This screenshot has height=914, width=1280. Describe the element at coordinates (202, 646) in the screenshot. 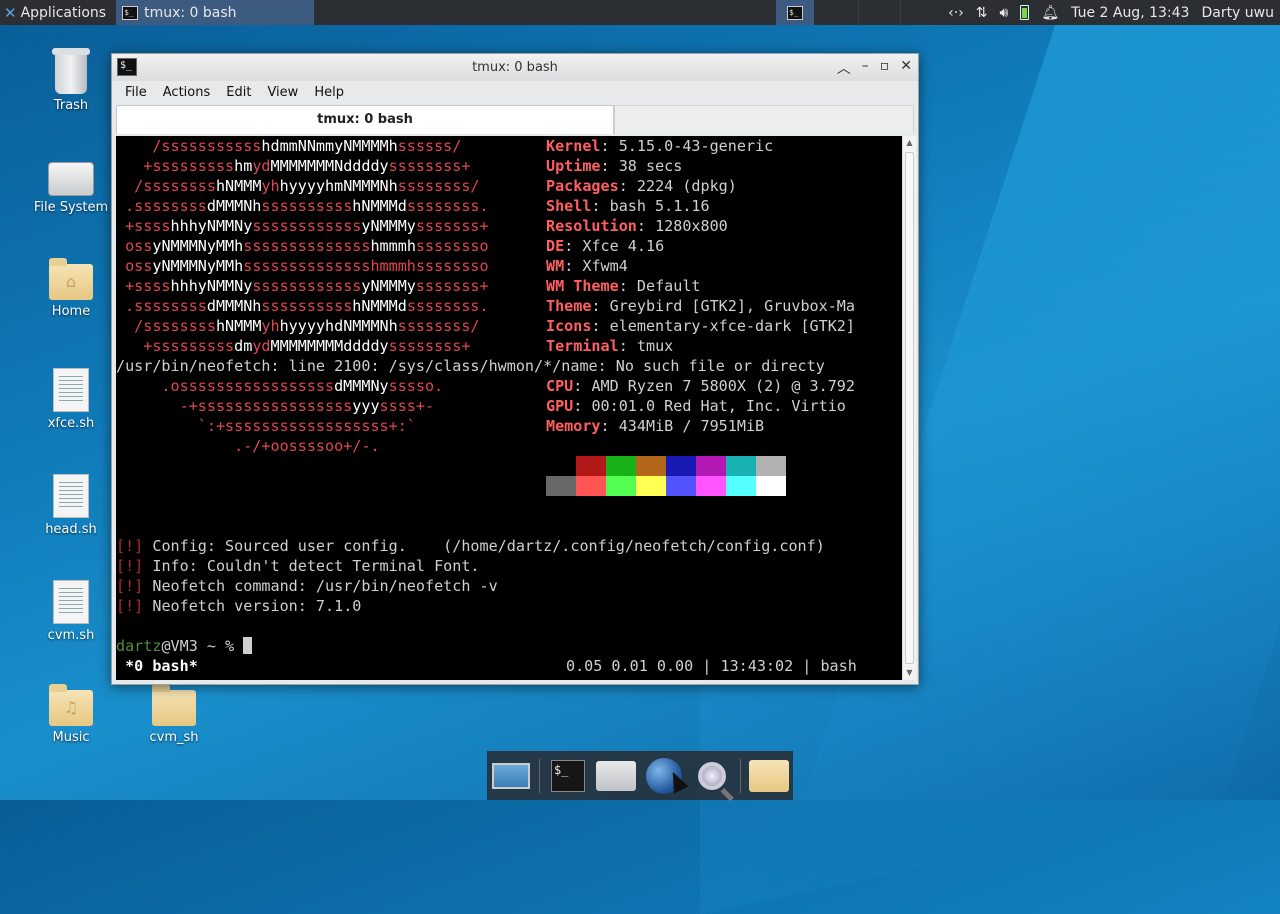

I see `prompt-host: @VM3 ~ %` at that location.